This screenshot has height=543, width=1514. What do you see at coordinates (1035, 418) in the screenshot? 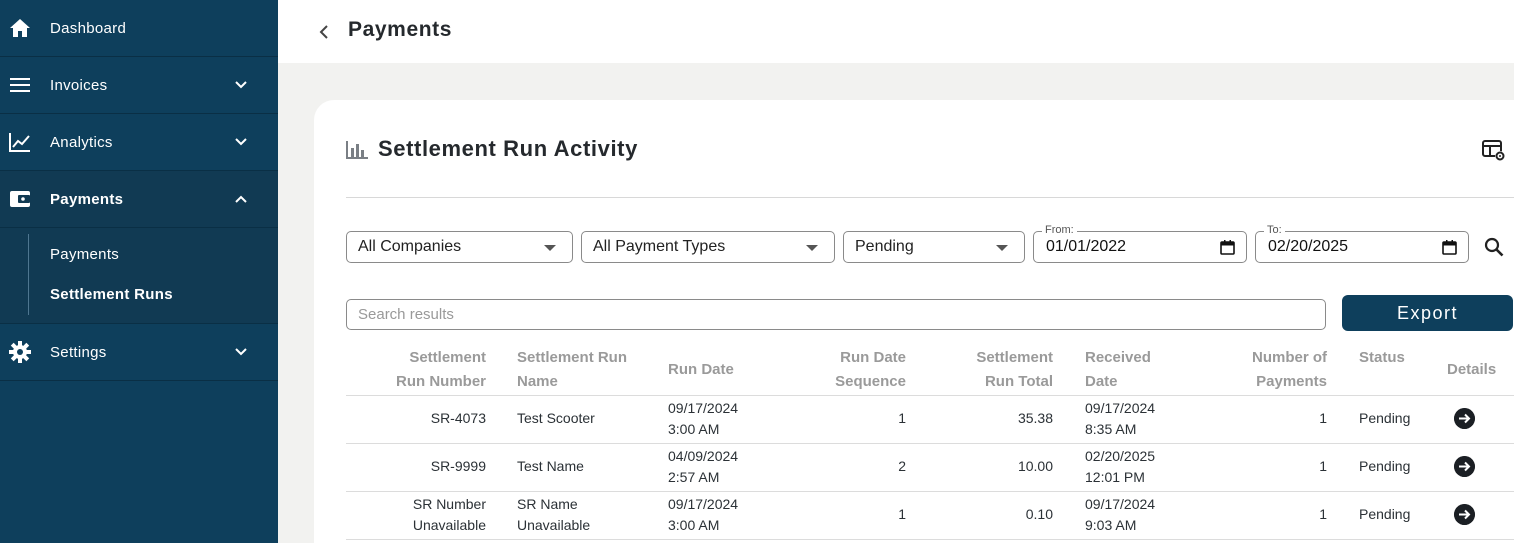
I see `cell-run-total: 35.38` at bounding box center [1035, 418].